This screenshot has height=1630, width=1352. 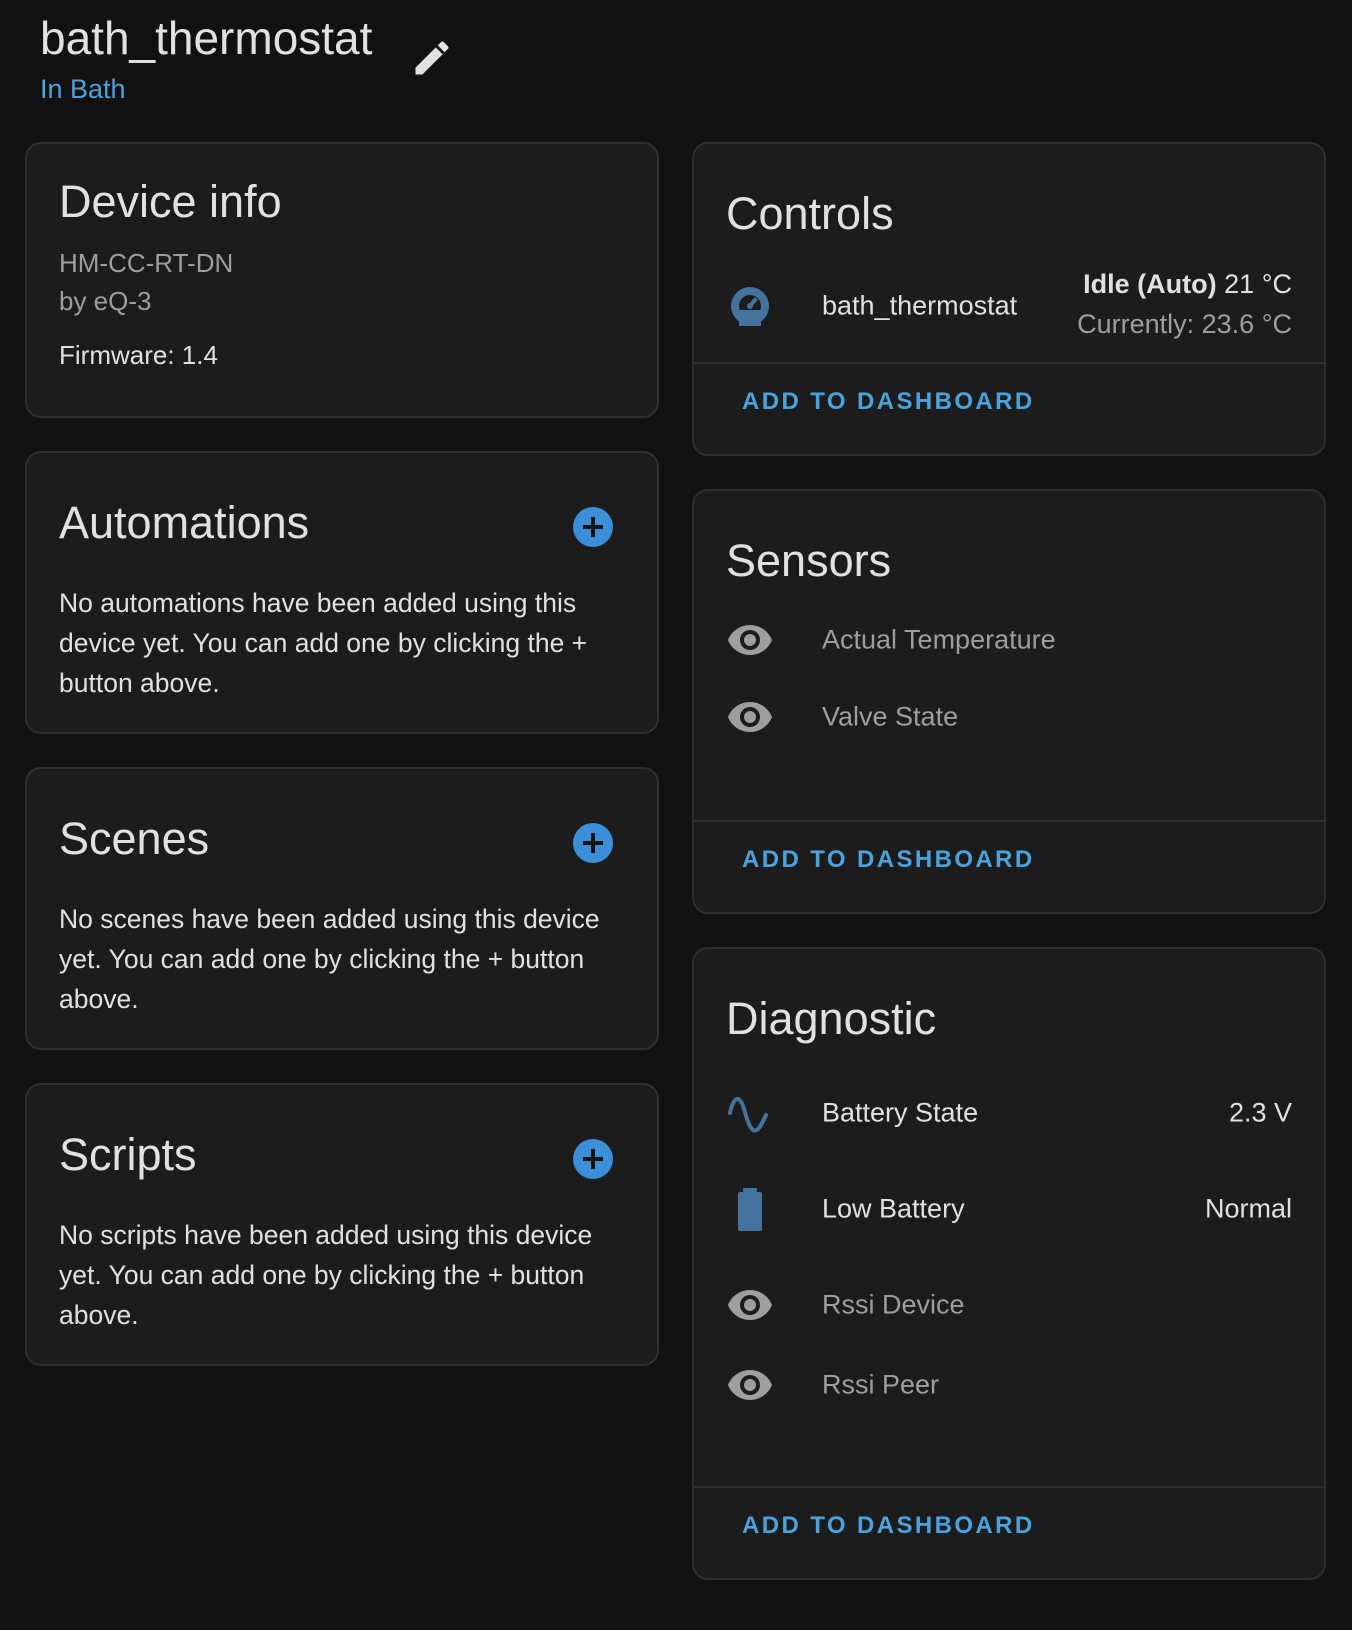 I want to click on pencil-icon, so click(x=432, y=58).